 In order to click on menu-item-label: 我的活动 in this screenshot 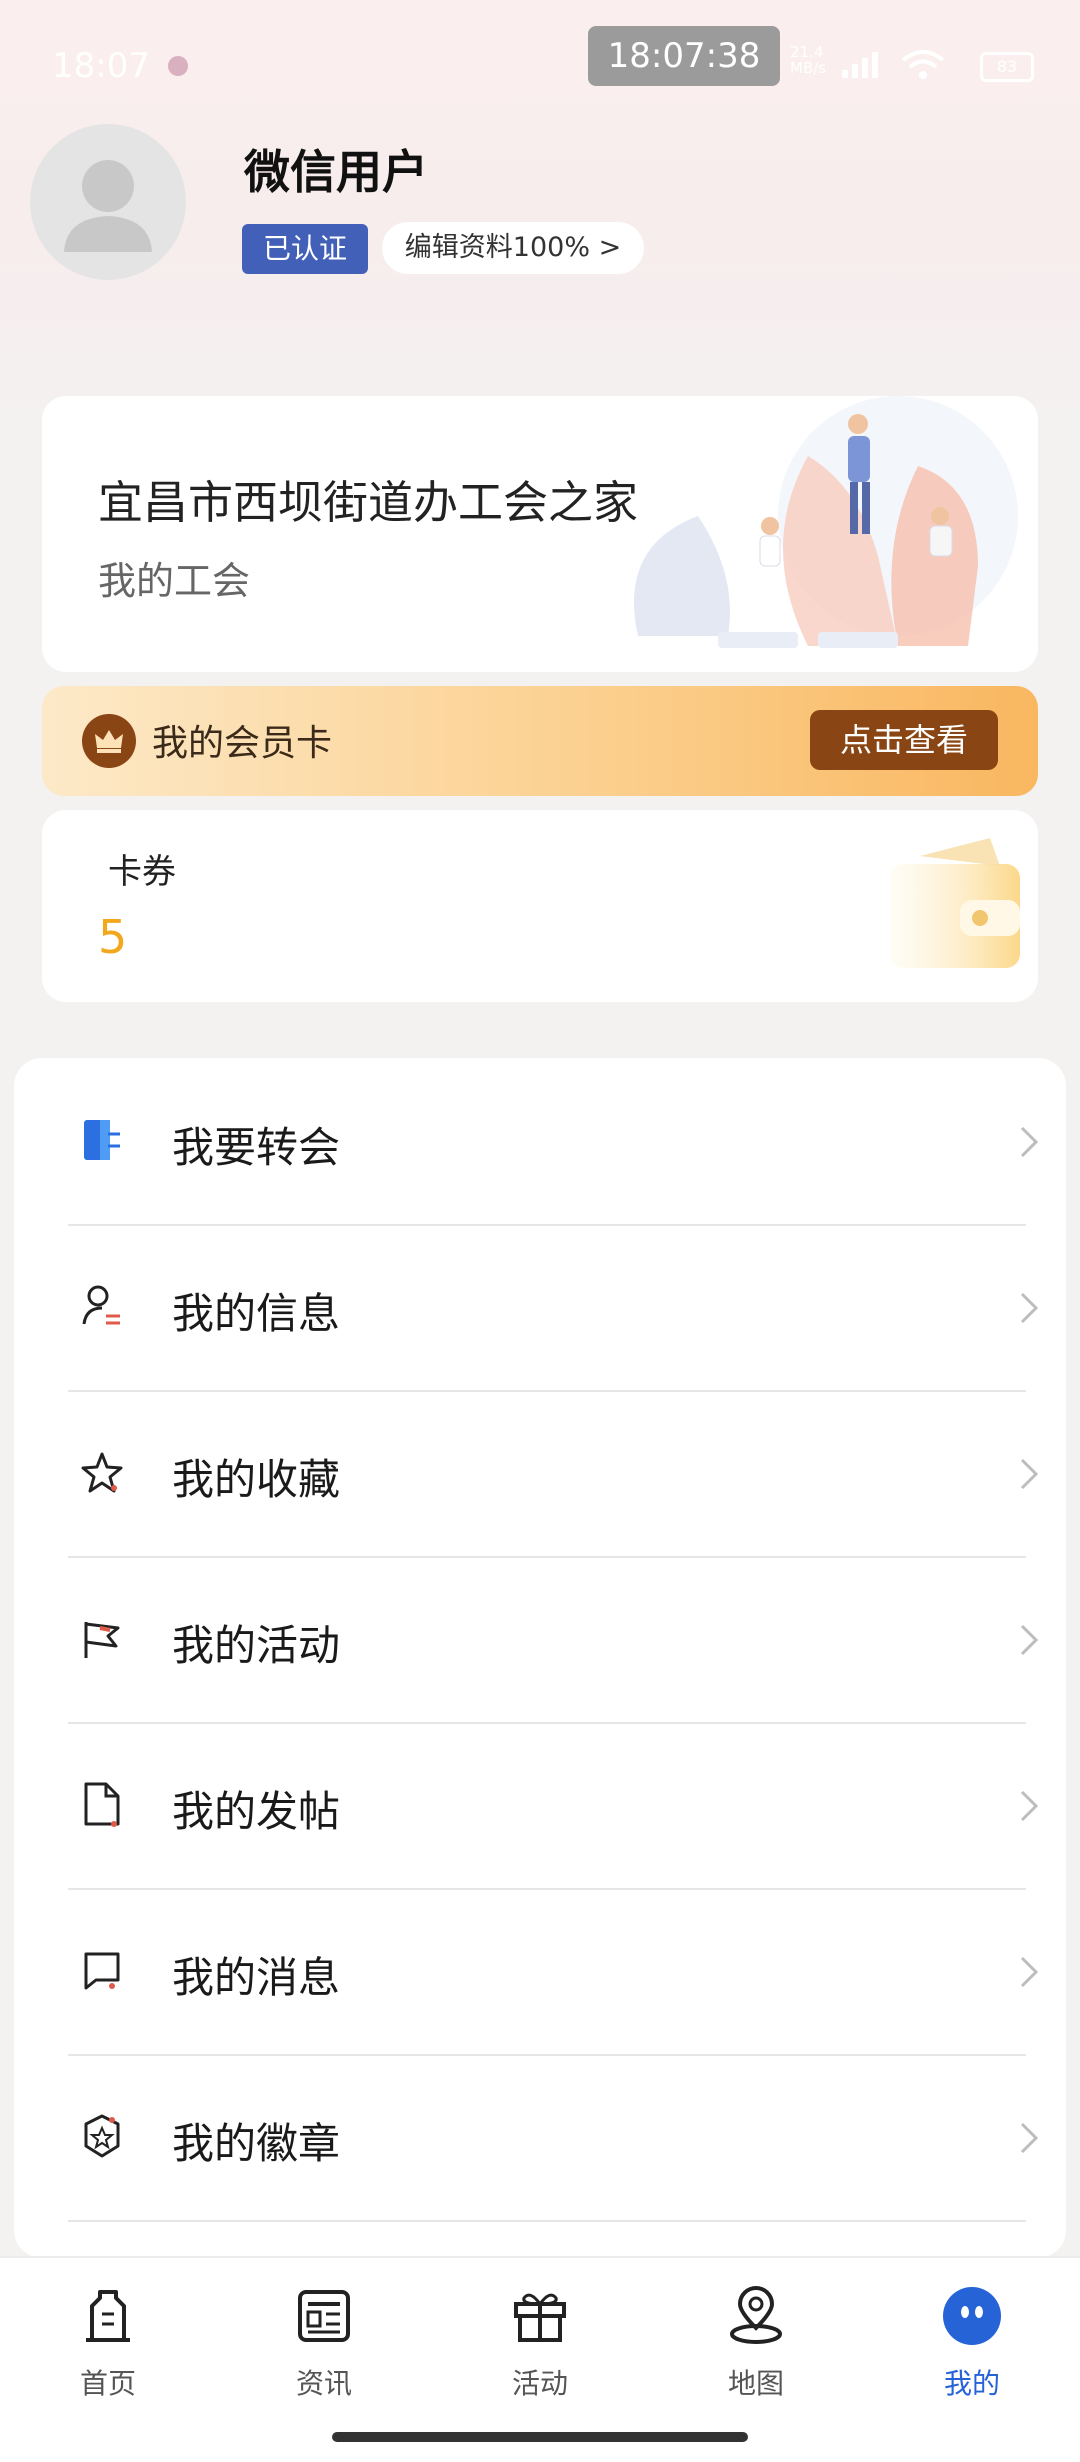, I will do `click(256, 1645)`.